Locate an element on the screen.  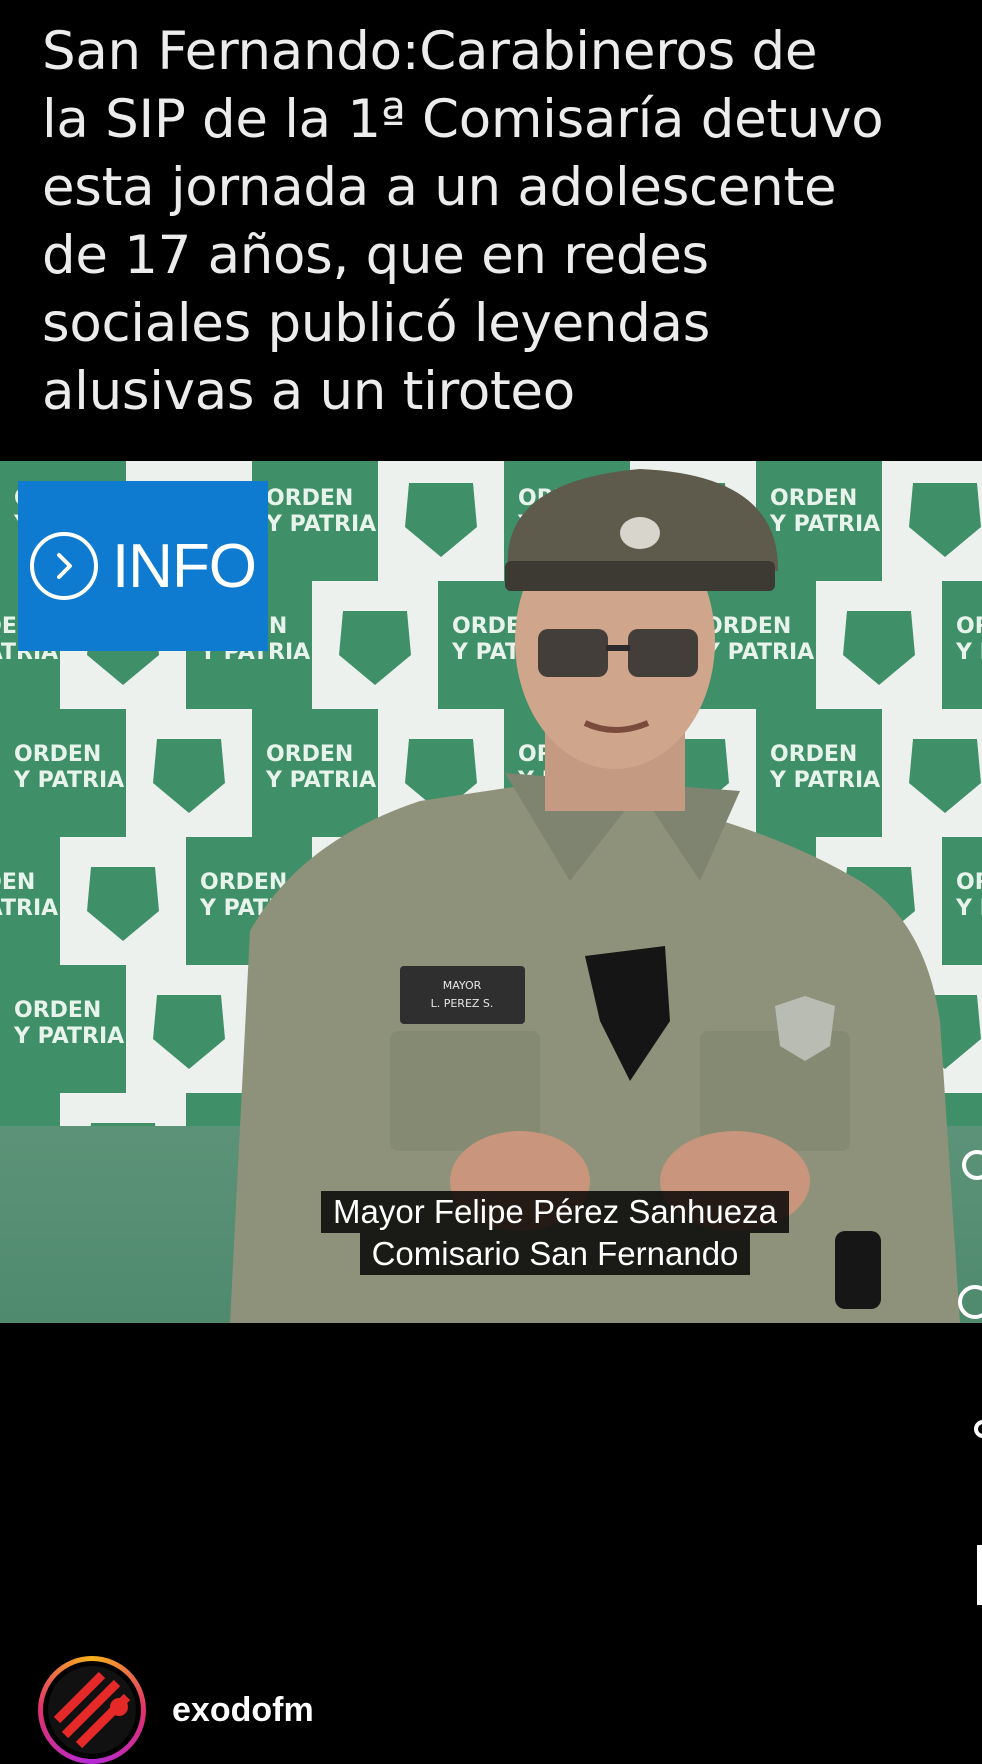
headline-line: esta jornada a un adolescente is located at coordinates (439, 187).